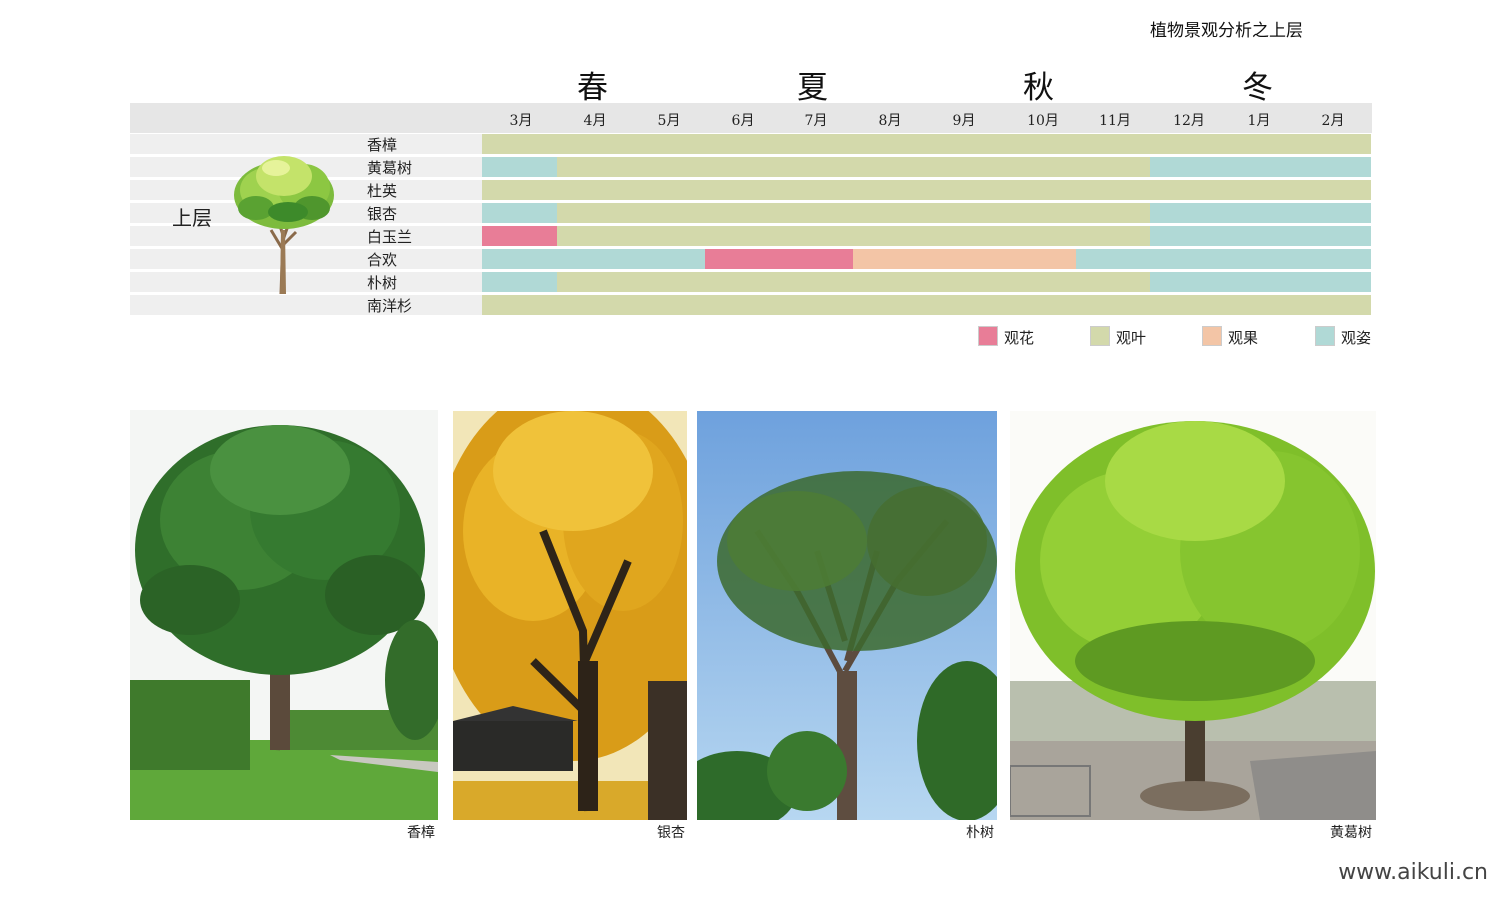 The width and height of the screenshot is (1500, 900). I want to click on month-label: 6月, so click(743, 121).